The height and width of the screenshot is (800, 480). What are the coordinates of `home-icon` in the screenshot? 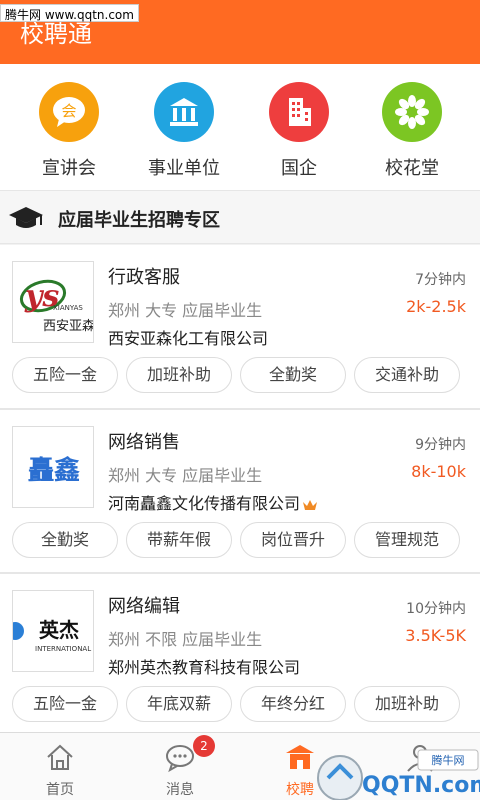 It's located at (60, 757).